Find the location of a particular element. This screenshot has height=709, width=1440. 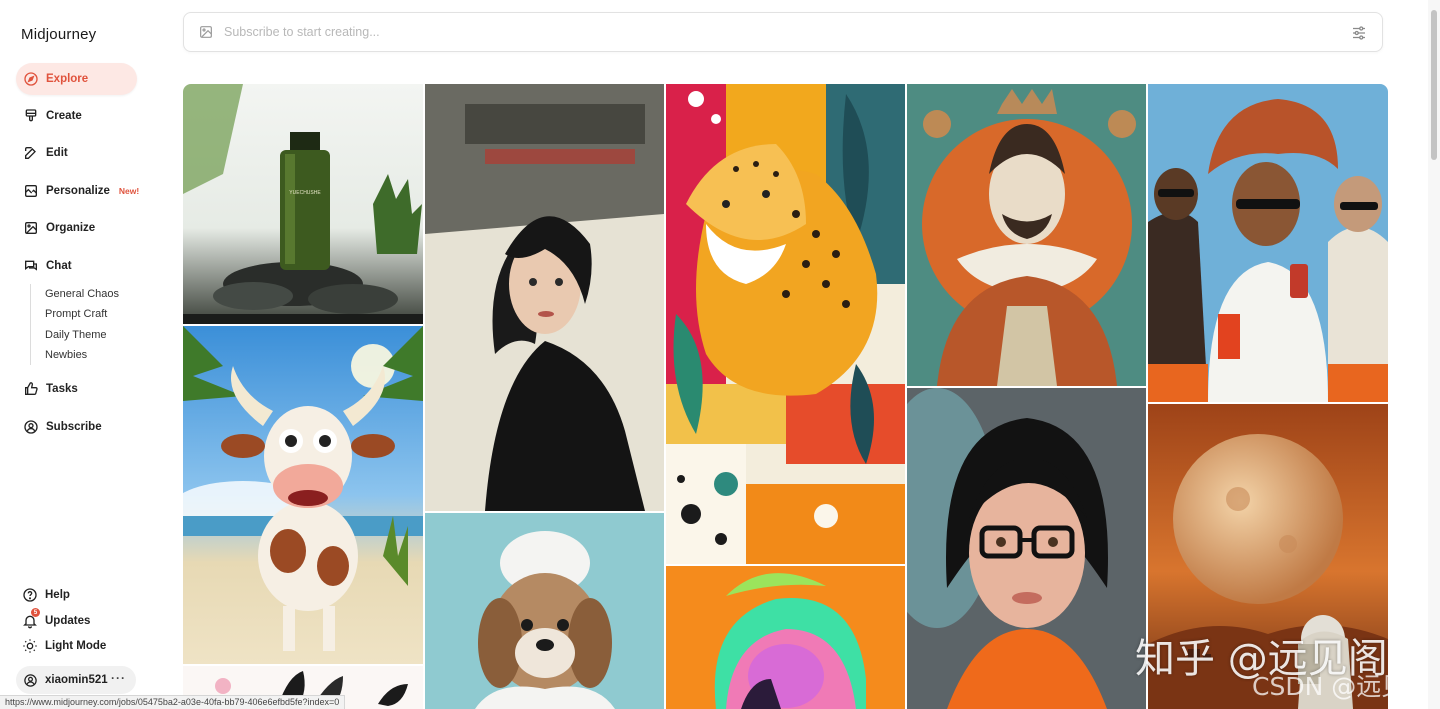

cartoon-cow-image is located at coordinates (303, 495).